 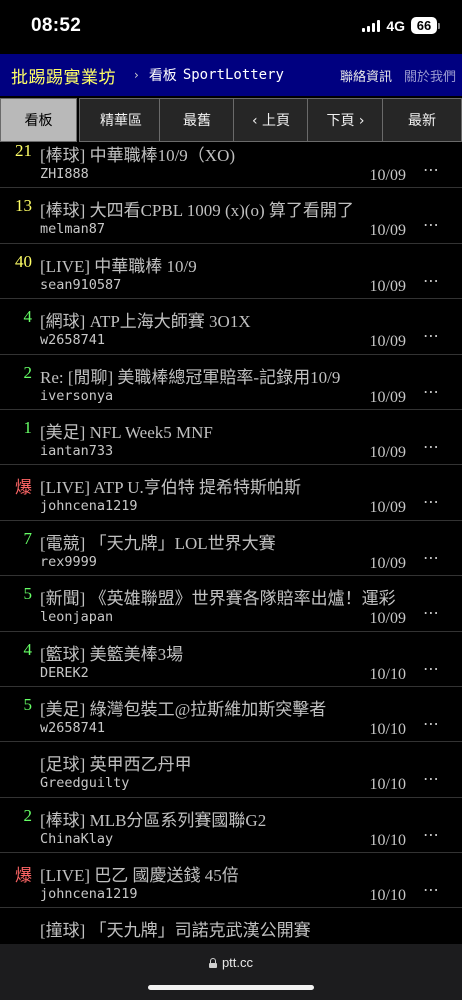 What do you see at coordinates (64, 672) in the screenshot?
I see `article-author: DEREK2` at bounding box center [64, 672].